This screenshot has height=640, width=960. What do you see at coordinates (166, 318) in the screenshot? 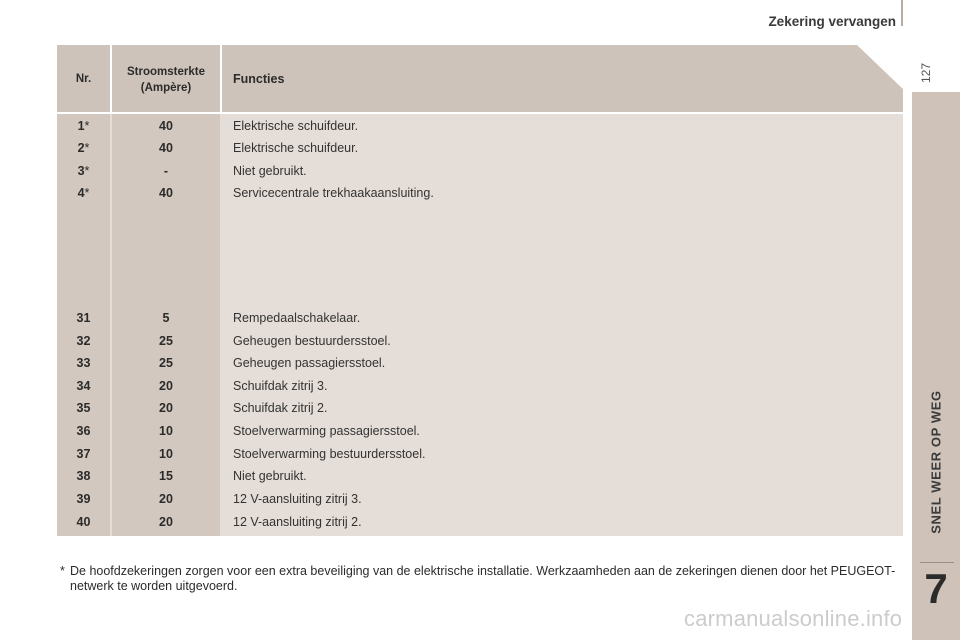
I see `fuse-amperage: 5` at bounding box center [166, 318].